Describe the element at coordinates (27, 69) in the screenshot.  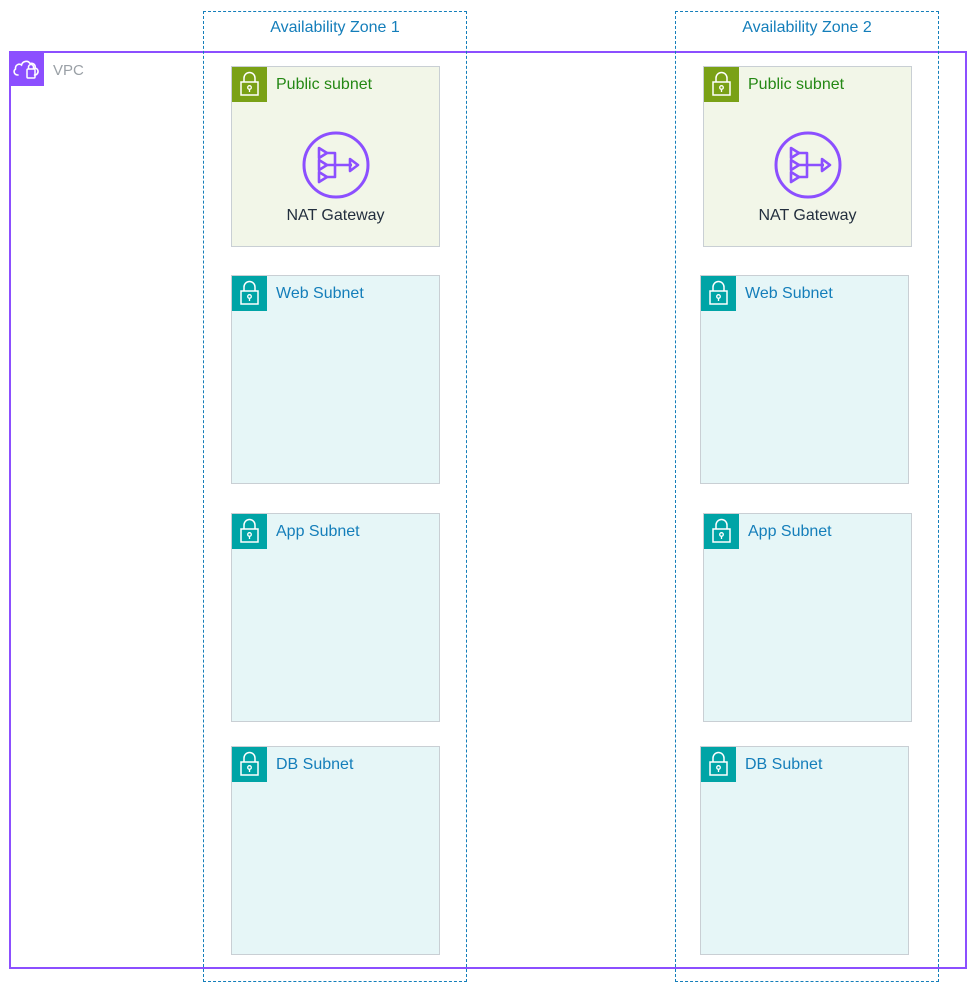
I see `vpc-cloud-icon` at that location.